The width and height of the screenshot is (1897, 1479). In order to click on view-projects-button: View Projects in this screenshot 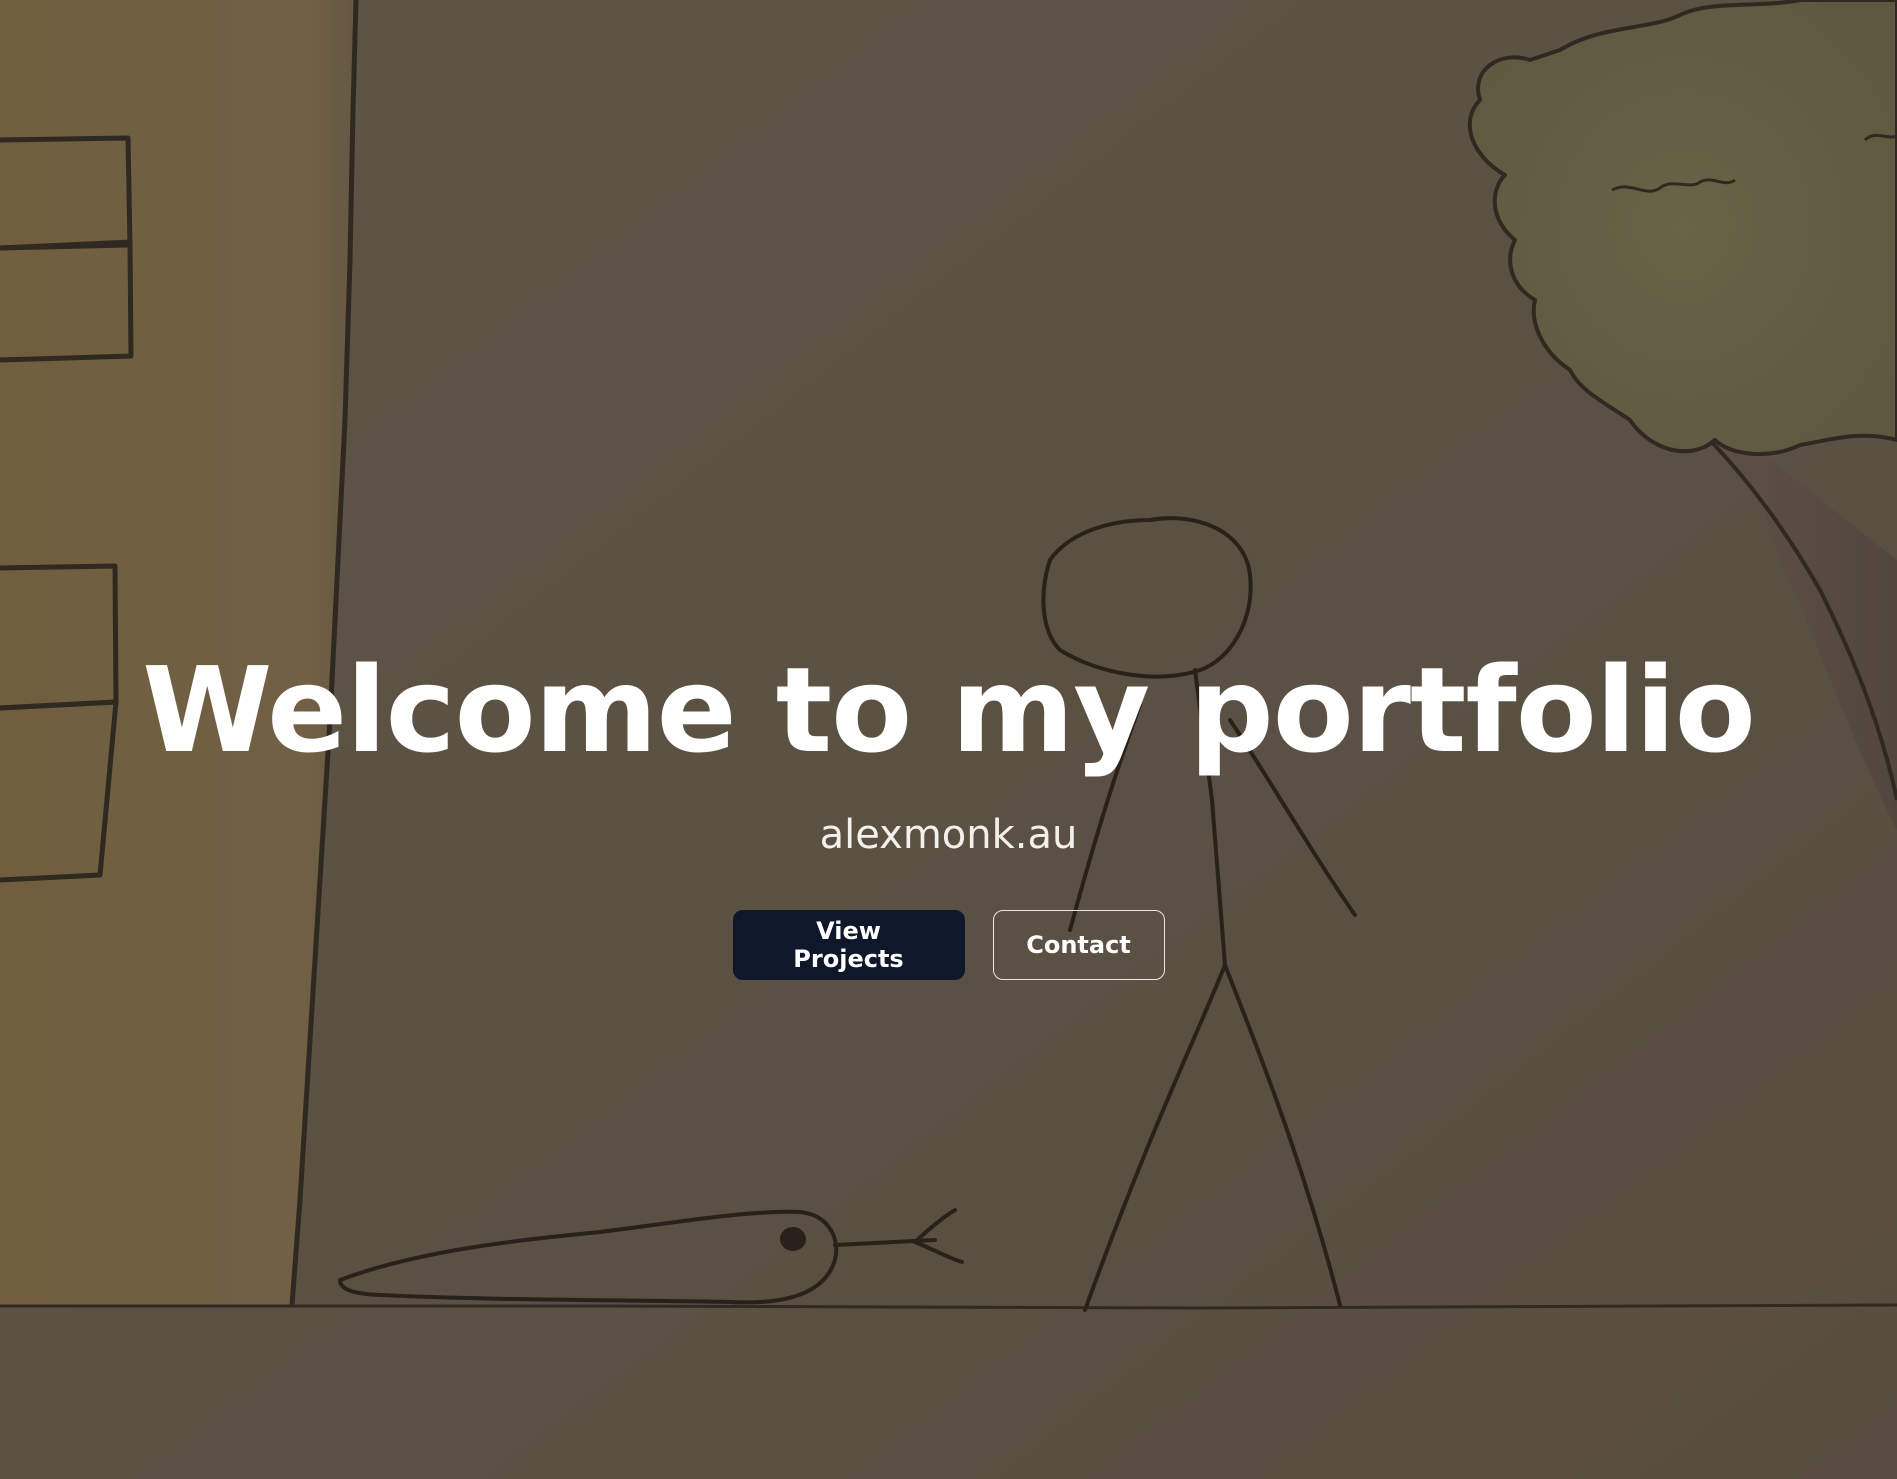, I will do `click(848, 945)`.